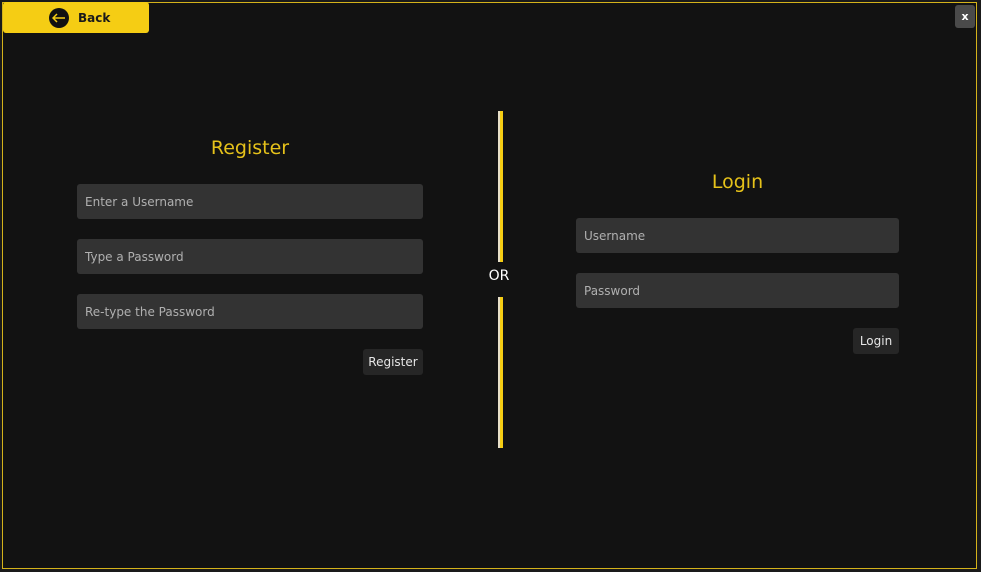 The width and height of the screenshot is (981, 572). Describe the element at coordinates (393, 362) in the screenshot. I see `register-button: Register` at that location.